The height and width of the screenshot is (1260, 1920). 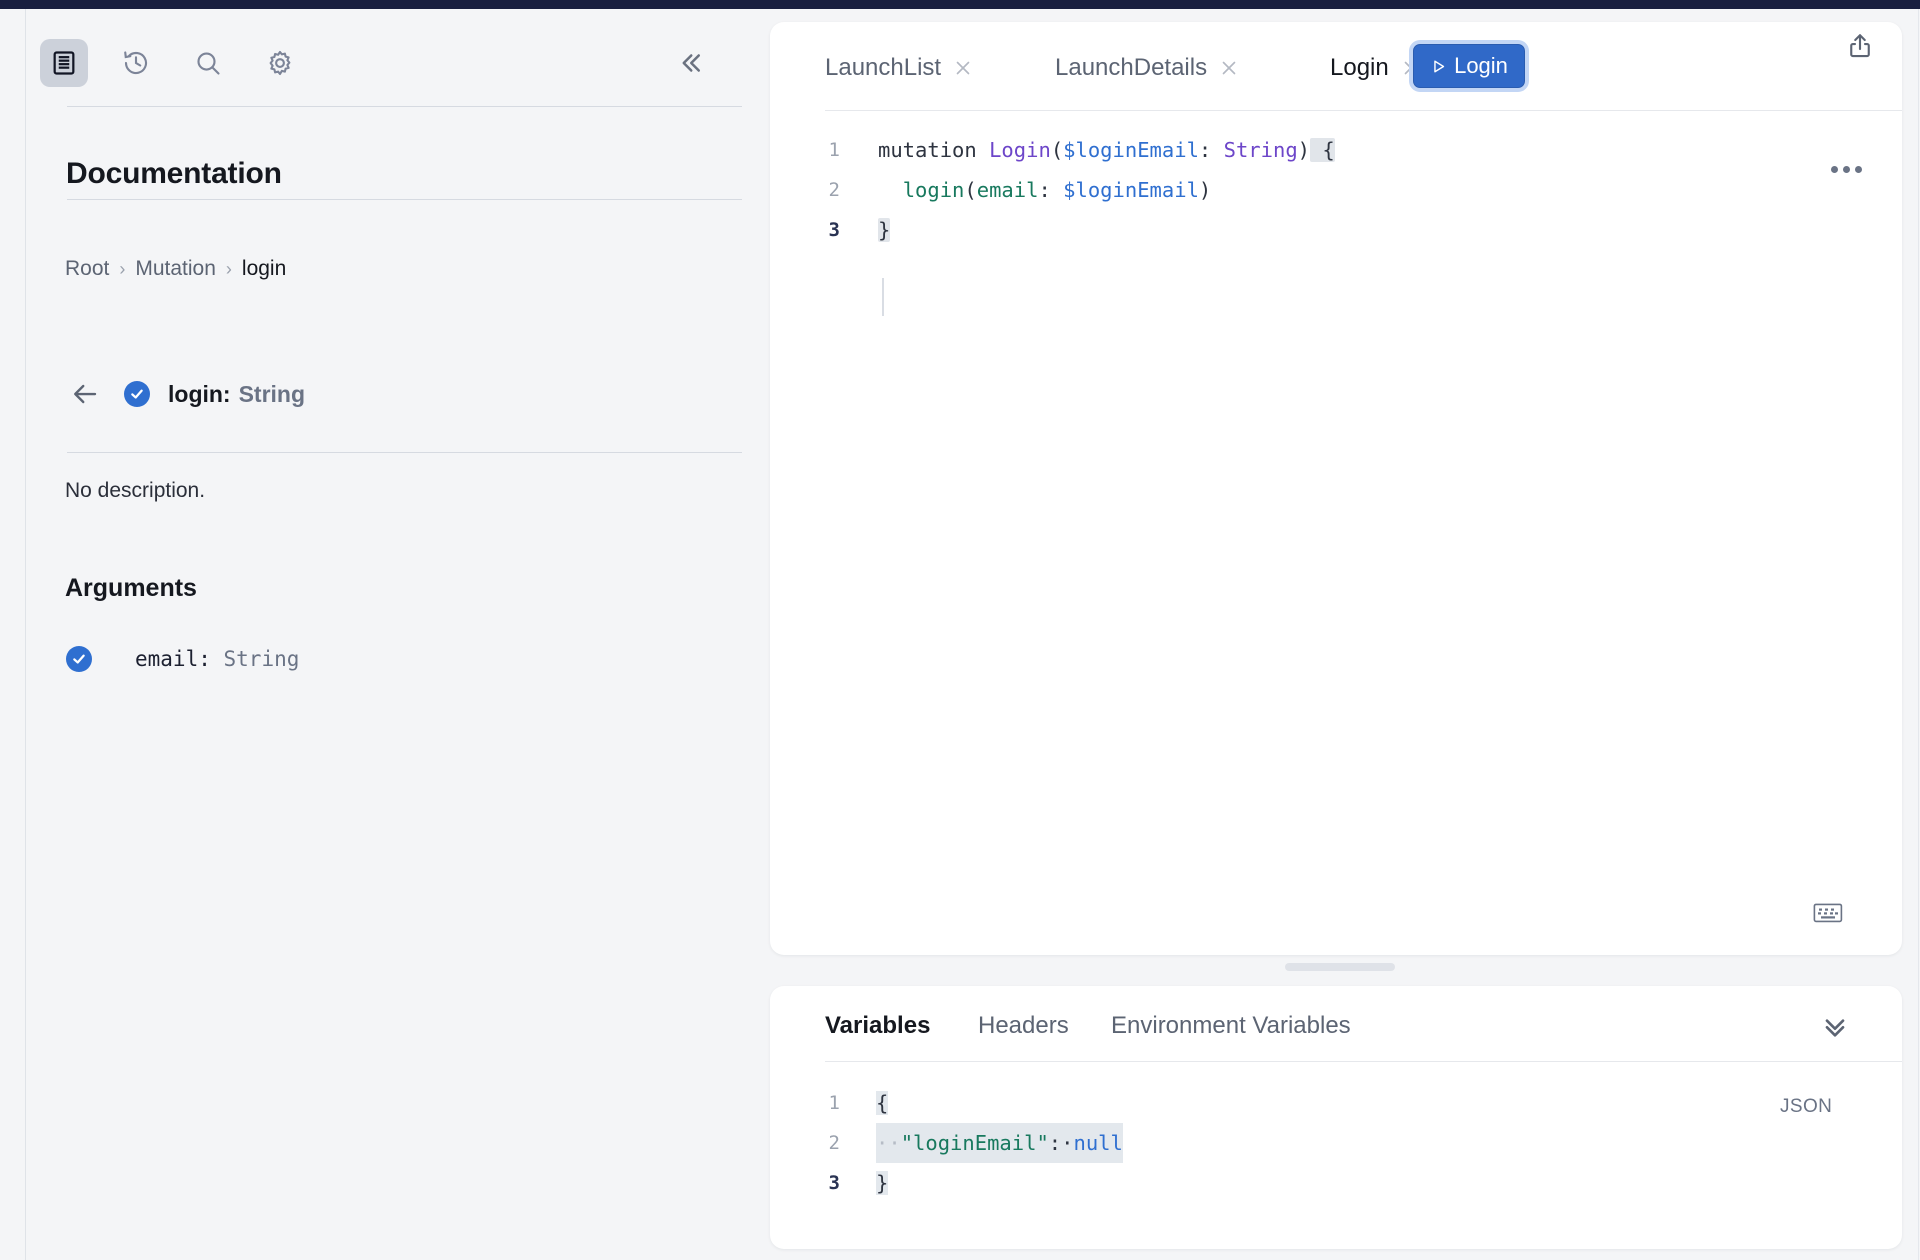 What do you see at coordinates (1336, 150) in the screenshot?
I see `code-line: 1 mutation Login($loginEmail: String) {` at bounding box center [1336, 150].